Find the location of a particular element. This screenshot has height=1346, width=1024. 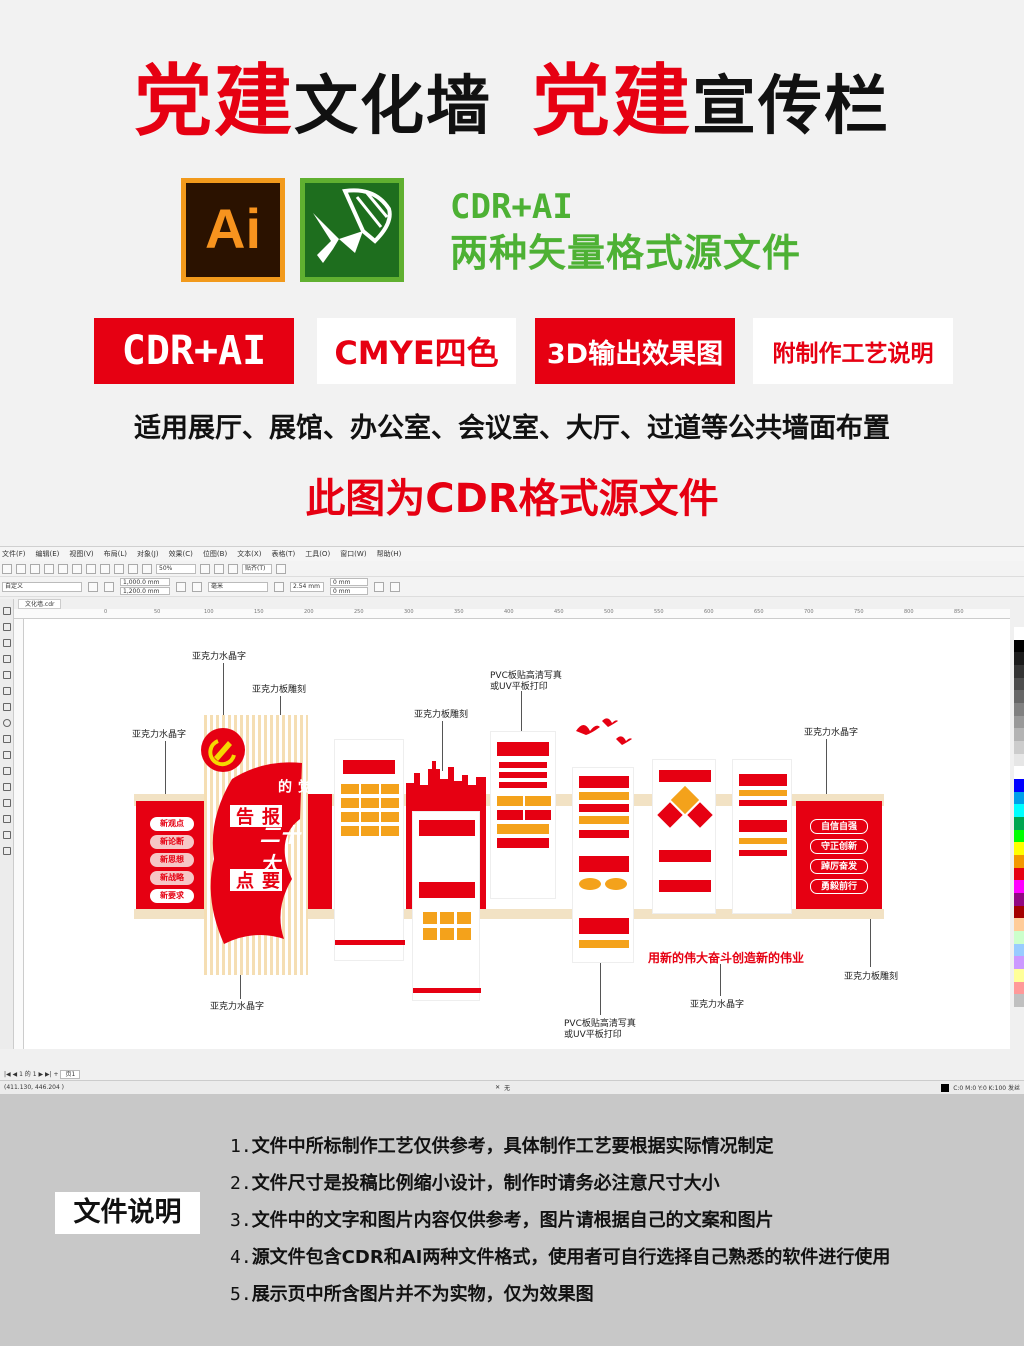

options-icon is located at coordinates (281, 568).